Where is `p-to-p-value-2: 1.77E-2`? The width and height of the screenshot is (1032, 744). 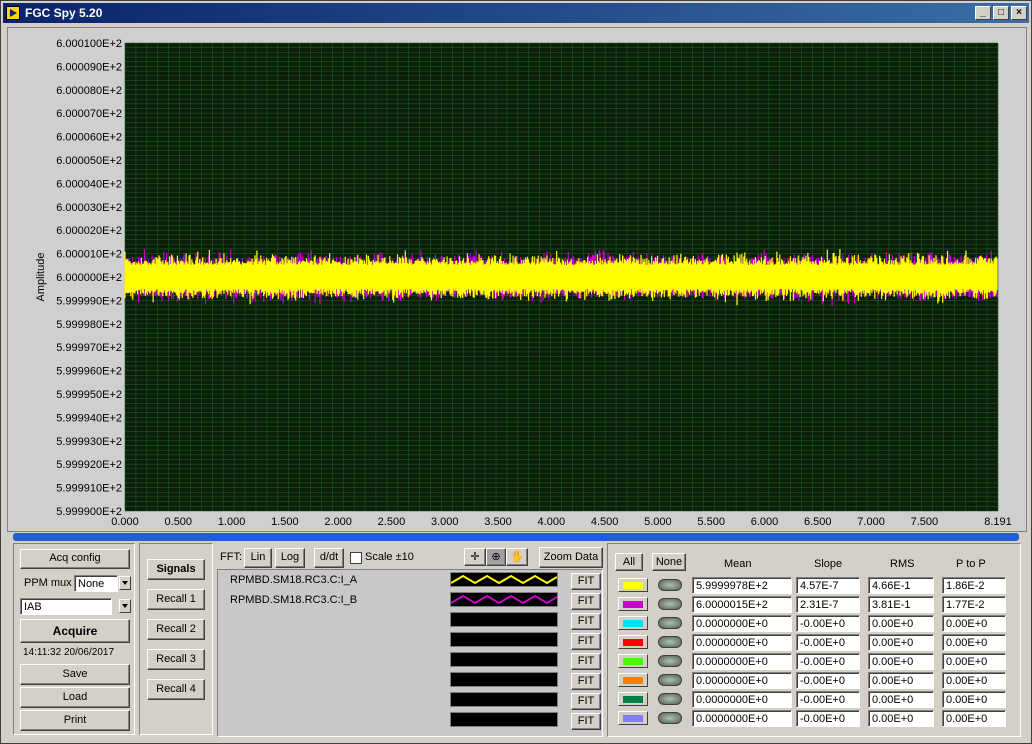
p-to-p-value-2: 1.77E-2 is located at coordinates (974, 604).